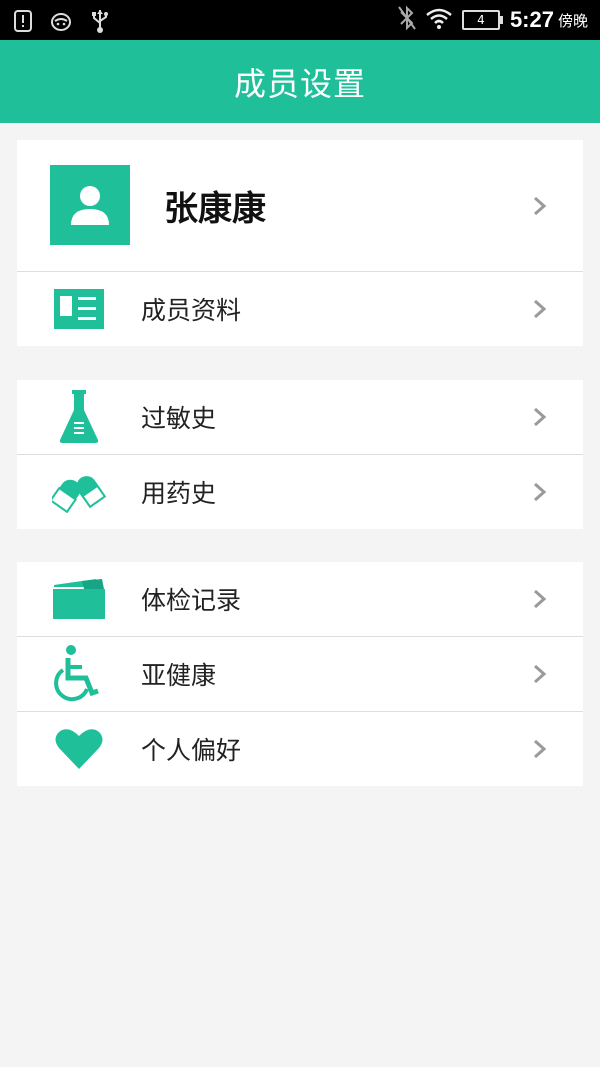 The image size is (600, 1067). What do you see at coordinates (191, 750) in the screenshot?
I see `menu-item-label: 个人偏好` at bounding box center [191, 750].